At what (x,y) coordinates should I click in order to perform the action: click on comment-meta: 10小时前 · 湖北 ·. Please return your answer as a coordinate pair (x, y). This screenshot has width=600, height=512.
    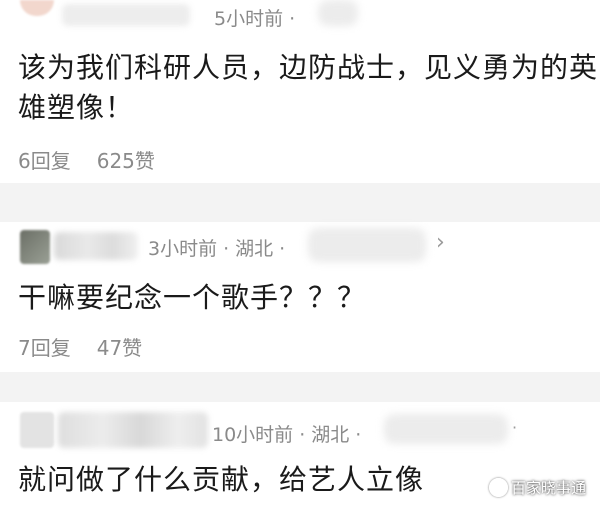
    Looking at the image, I should click on (289, 433).